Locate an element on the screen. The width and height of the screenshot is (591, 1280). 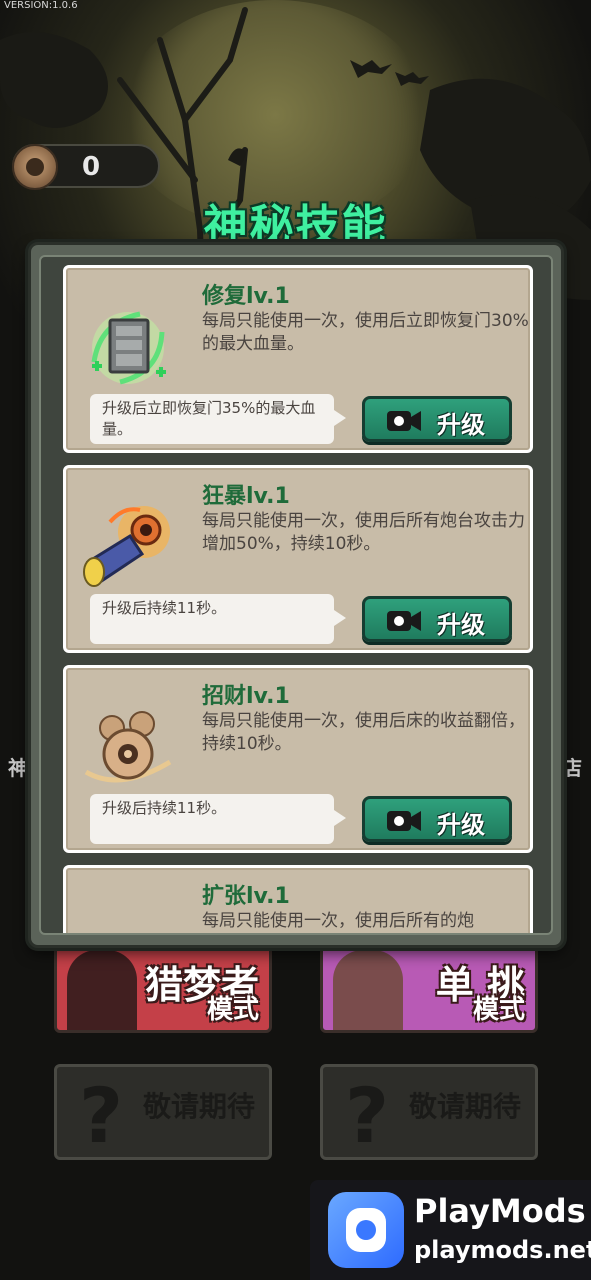
mode-right-sub: 模式 is located at coordinates (498, 1010).